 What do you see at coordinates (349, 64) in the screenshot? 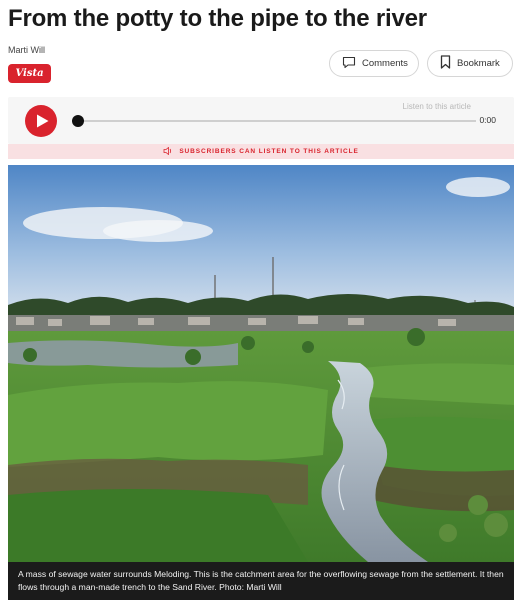
I see `speech-bubble-icon` at bounding box center [349, 64].